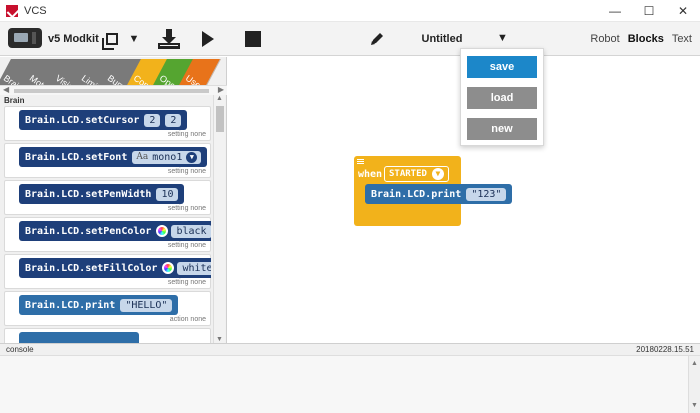 This screenshot has height=413, width=700. Describe the element at coordinates (646, 39) in the screenshot. I see `tab-blocks: Blocks` at that location.